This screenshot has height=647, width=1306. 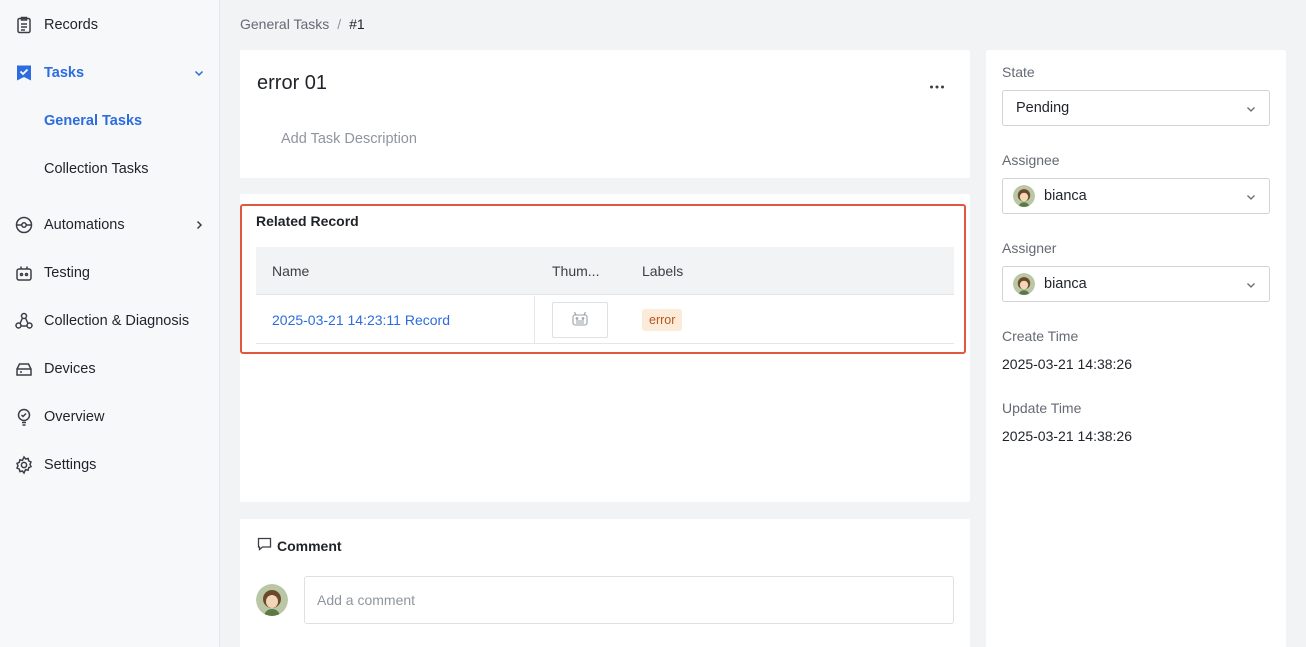 I want to click on record-thumbnail, so click(x=580, y=320).